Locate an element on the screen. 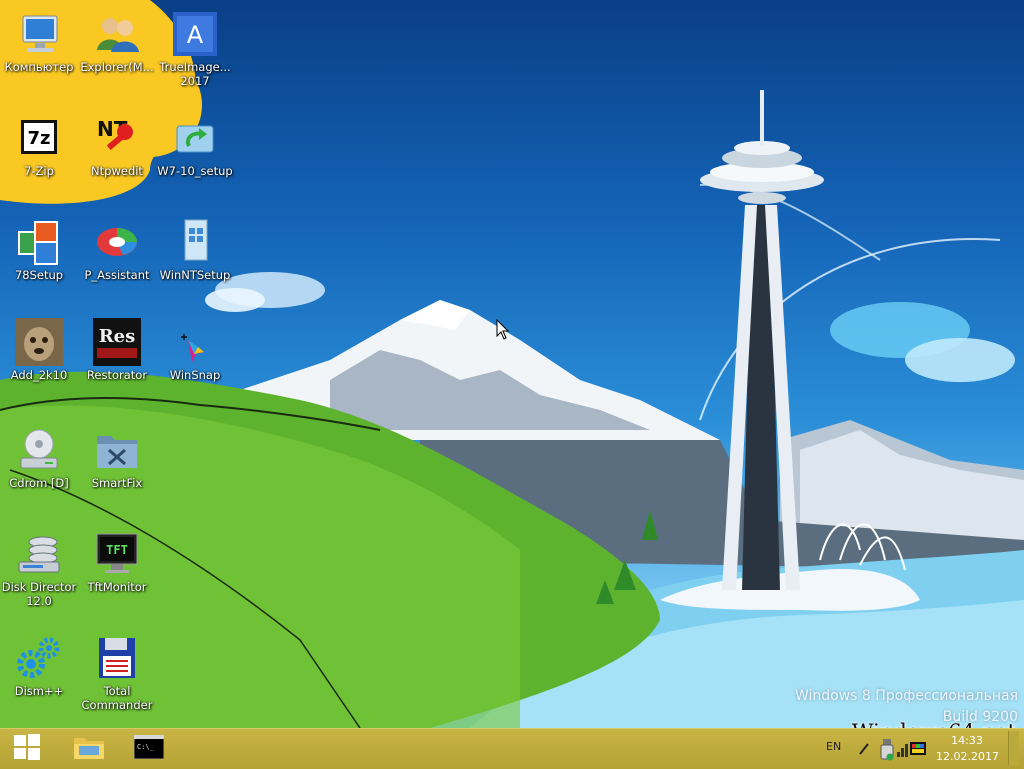 This screenshot has height=769, width=1024. disk-director-icon is located at coordinates (39, 554).